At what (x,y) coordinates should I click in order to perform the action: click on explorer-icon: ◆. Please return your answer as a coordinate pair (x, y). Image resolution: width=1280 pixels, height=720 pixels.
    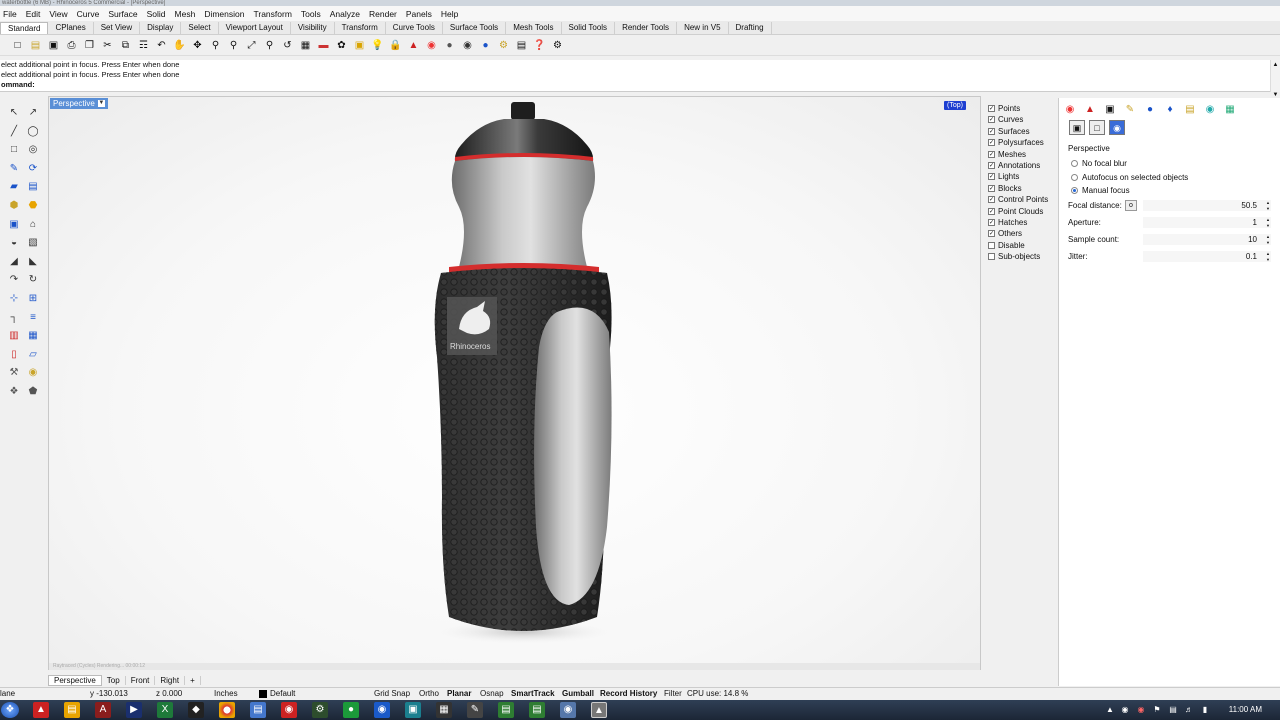
    Looking at the image, I should click on (196, 710).